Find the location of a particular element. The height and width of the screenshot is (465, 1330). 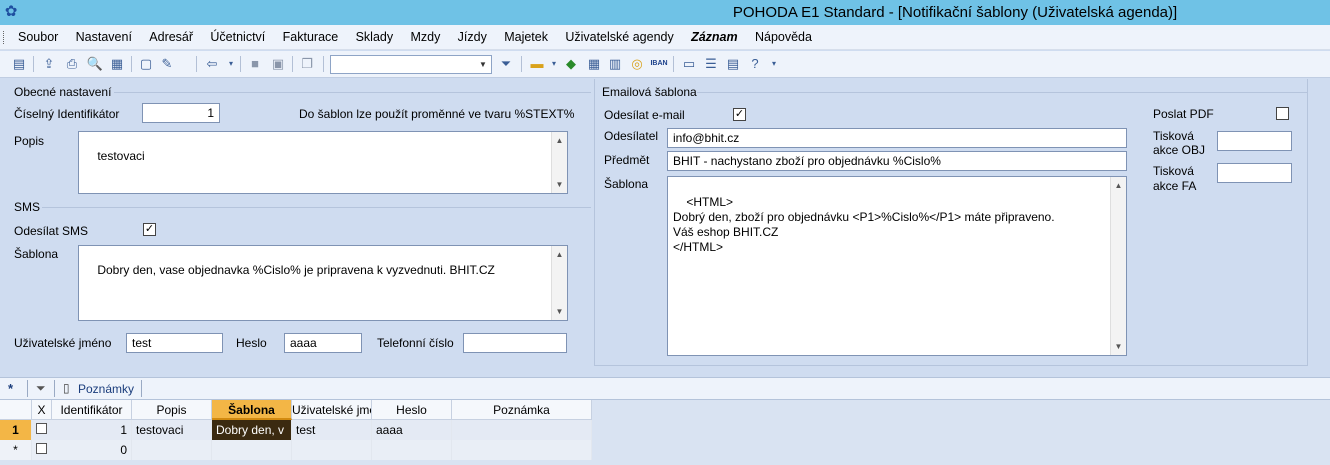

menu-fakturace: Fakturace is located at coordinates (311, 37).